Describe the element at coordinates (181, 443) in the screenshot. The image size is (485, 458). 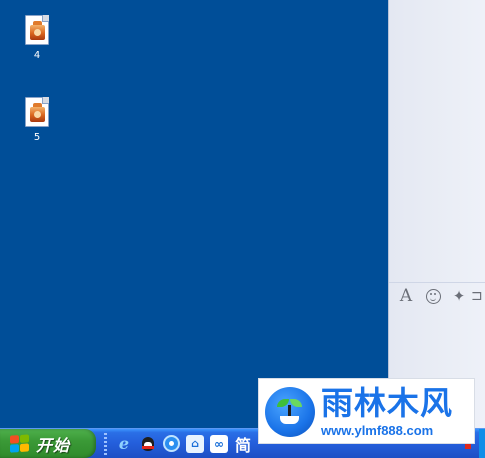
I see `quick-launch-bar: e ⌂ ∞ 简` at that location.